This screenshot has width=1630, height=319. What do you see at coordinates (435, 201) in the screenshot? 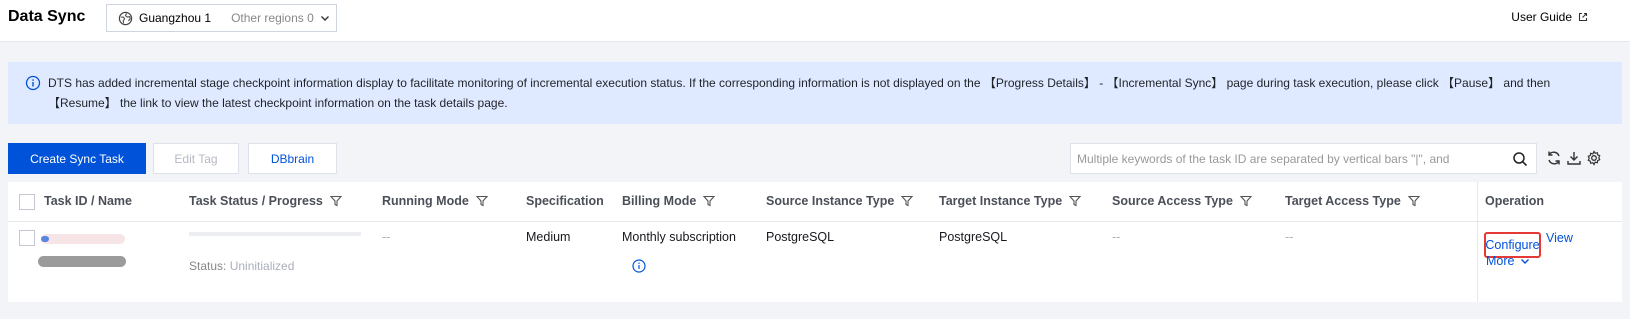
I see `column-running-mode: Running Mode` at bounding box center [435, 201].